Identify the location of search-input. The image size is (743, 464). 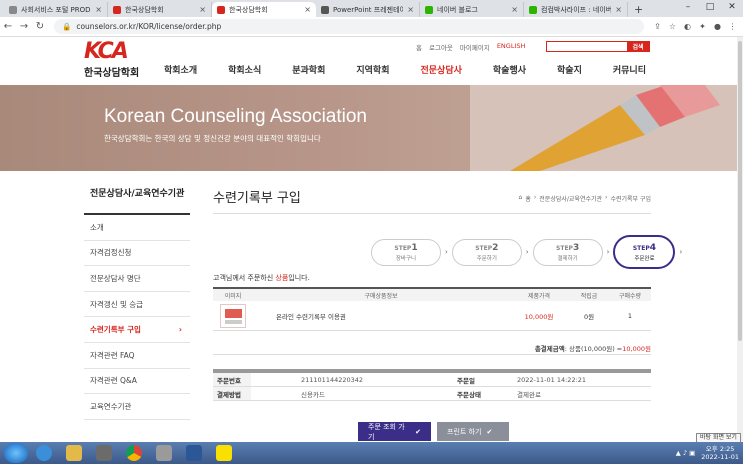
(587, 46).